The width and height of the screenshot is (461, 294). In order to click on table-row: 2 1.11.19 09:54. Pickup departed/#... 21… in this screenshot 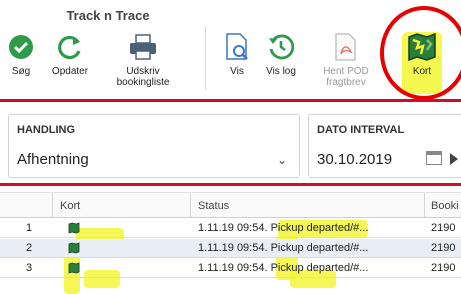, I will do `click(230, 248)`.